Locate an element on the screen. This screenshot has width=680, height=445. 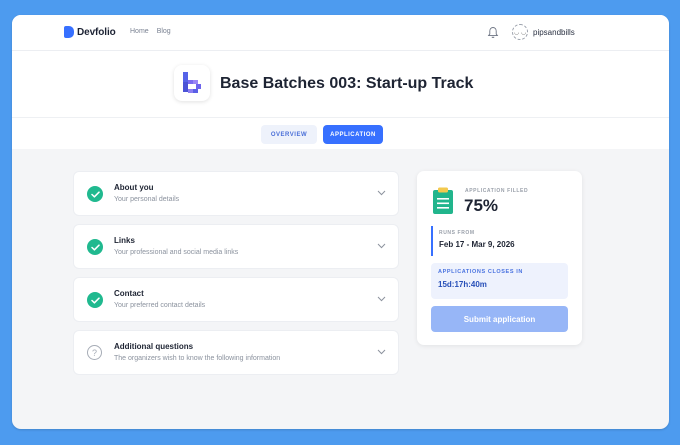
brand-name: Devfolio is located at coordinates (96, 32).